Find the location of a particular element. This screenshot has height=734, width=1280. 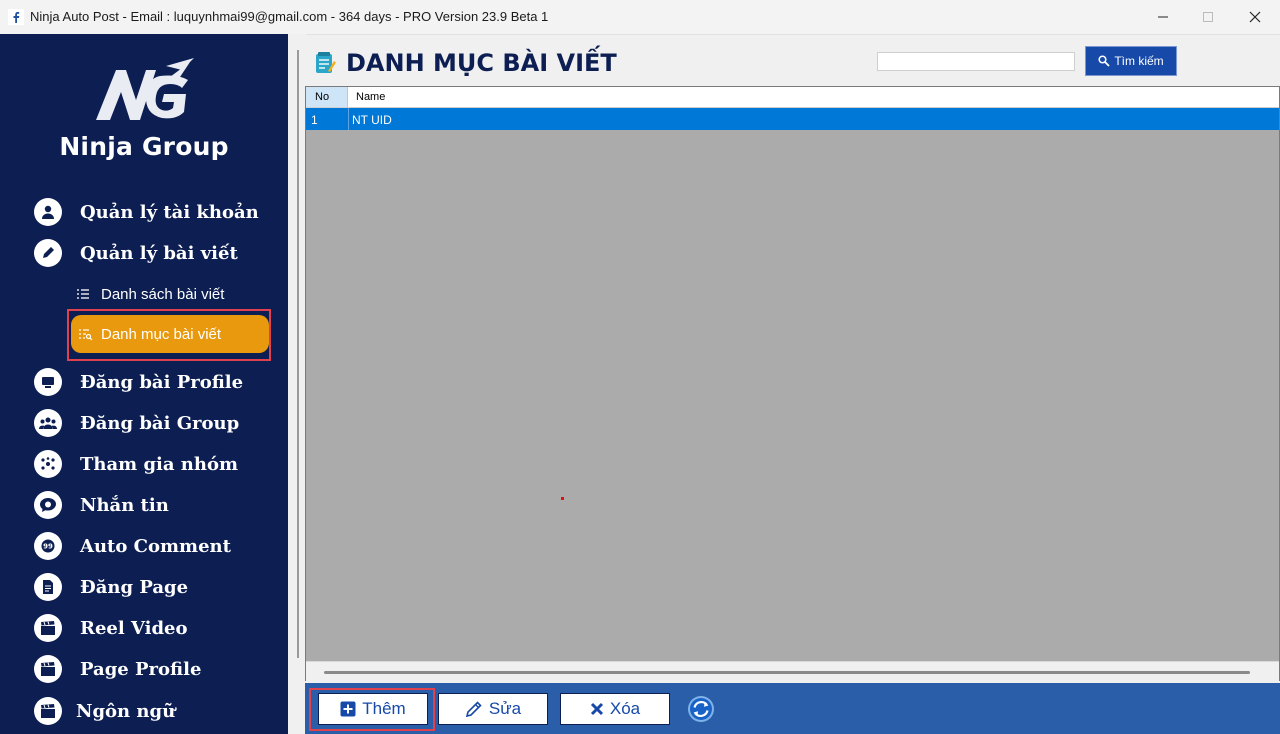

close-icon is located at coordinates (1255, 17).